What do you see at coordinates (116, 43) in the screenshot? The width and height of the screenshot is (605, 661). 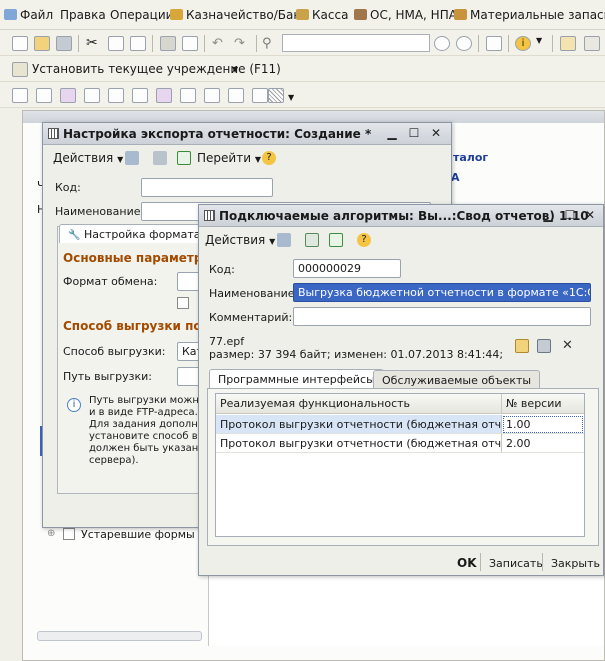 I see `copy-icon` at bounding box center [116, 43].